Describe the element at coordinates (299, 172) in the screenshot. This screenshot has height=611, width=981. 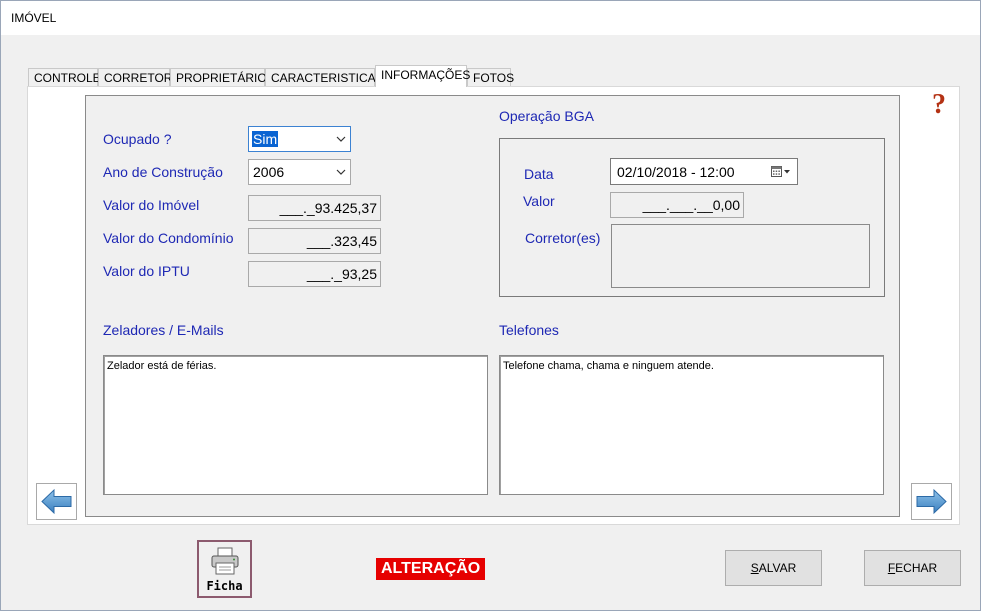
I see `ano-construcao-select: 2006` at that location.